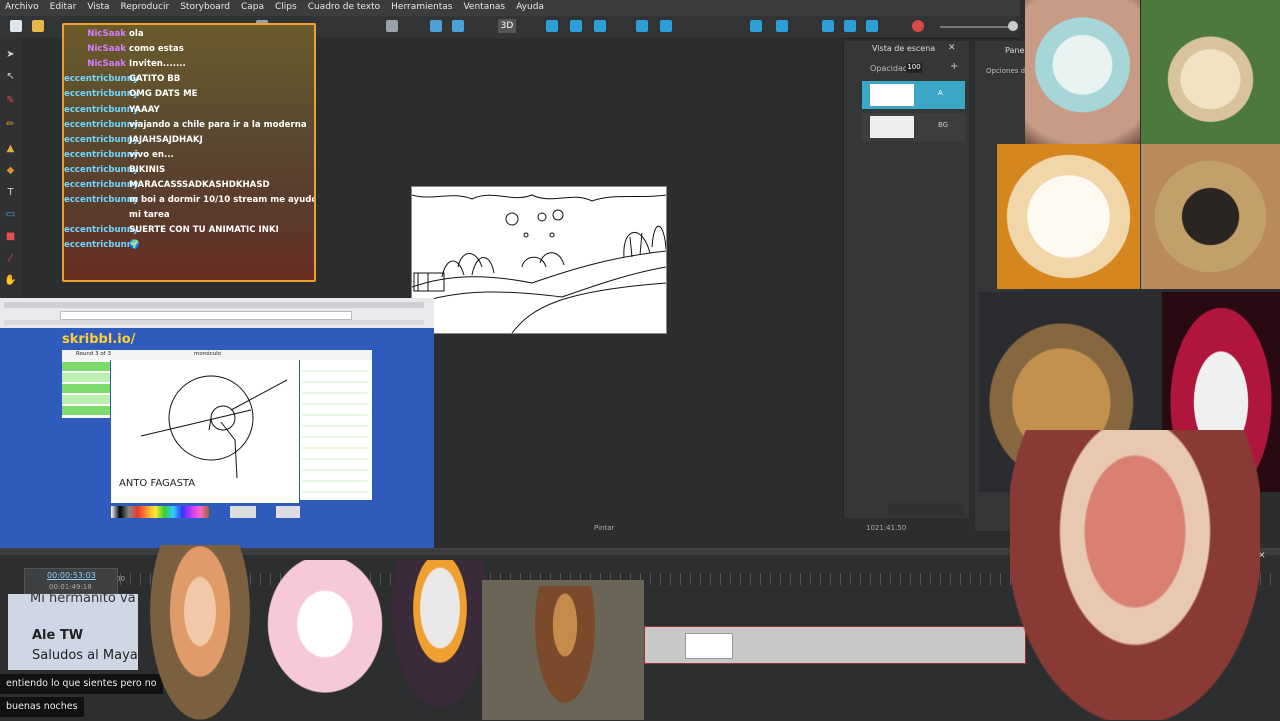 Image resolution: width=1280 pixels, height=721 pixels. I want to click on chat-message: 🌍, so click(134, 245).